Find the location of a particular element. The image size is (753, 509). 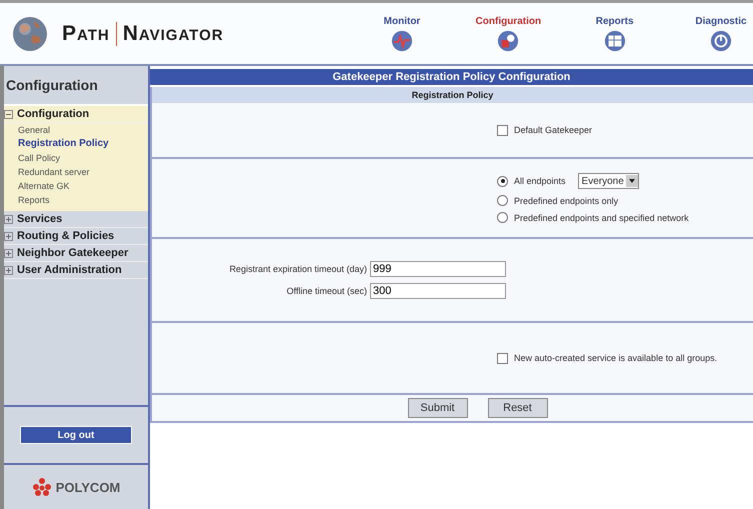

power-icon is located at coordinates (721, 41).